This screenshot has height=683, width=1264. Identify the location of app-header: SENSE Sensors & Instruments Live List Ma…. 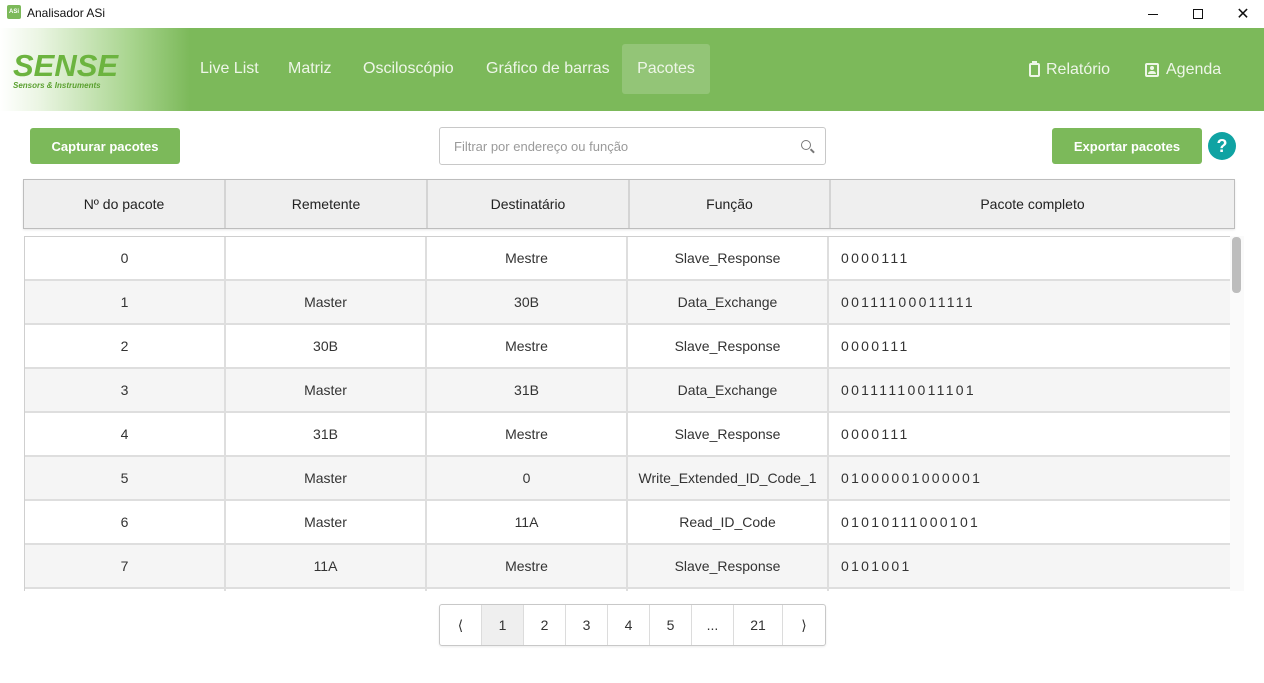
(632, 69).